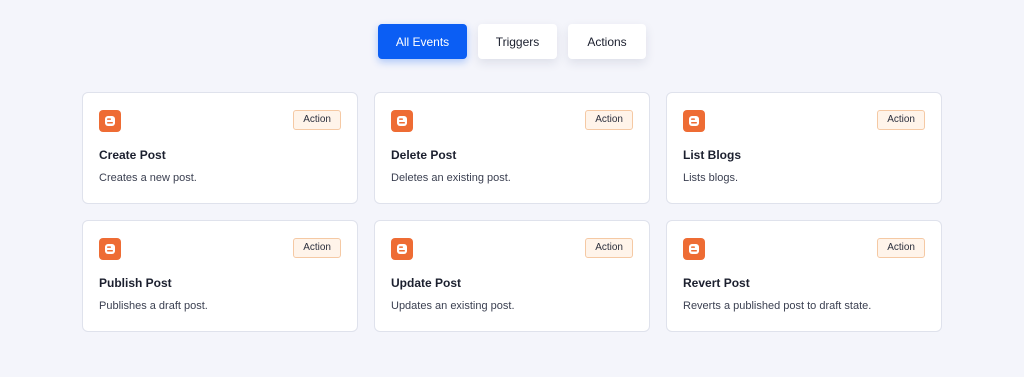 The image size is (1024, 377). What do you see at coordinates (424, 155) in the screenshot?
I see `event-title: Delete Post` at bounding box center [424, 155].